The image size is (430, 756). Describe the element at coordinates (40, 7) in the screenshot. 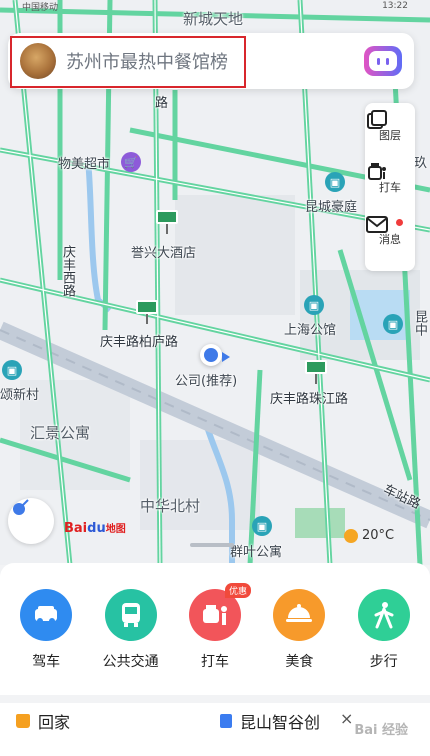

I see `carrier-label: 中国移动` at that location.